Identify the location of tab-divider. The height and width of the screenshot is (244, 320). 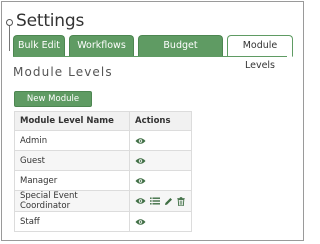
(150, 56).